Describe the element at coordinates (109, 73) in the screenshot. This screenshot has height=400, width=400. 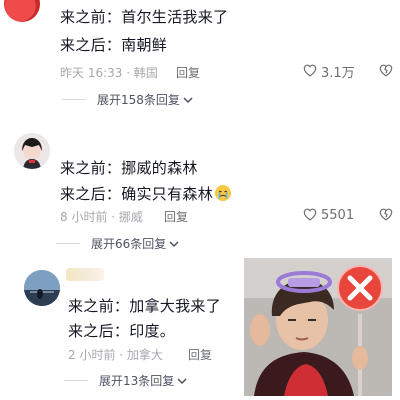
I see `comment-time-location: 昨天 16:33 · 韩国` at that location.